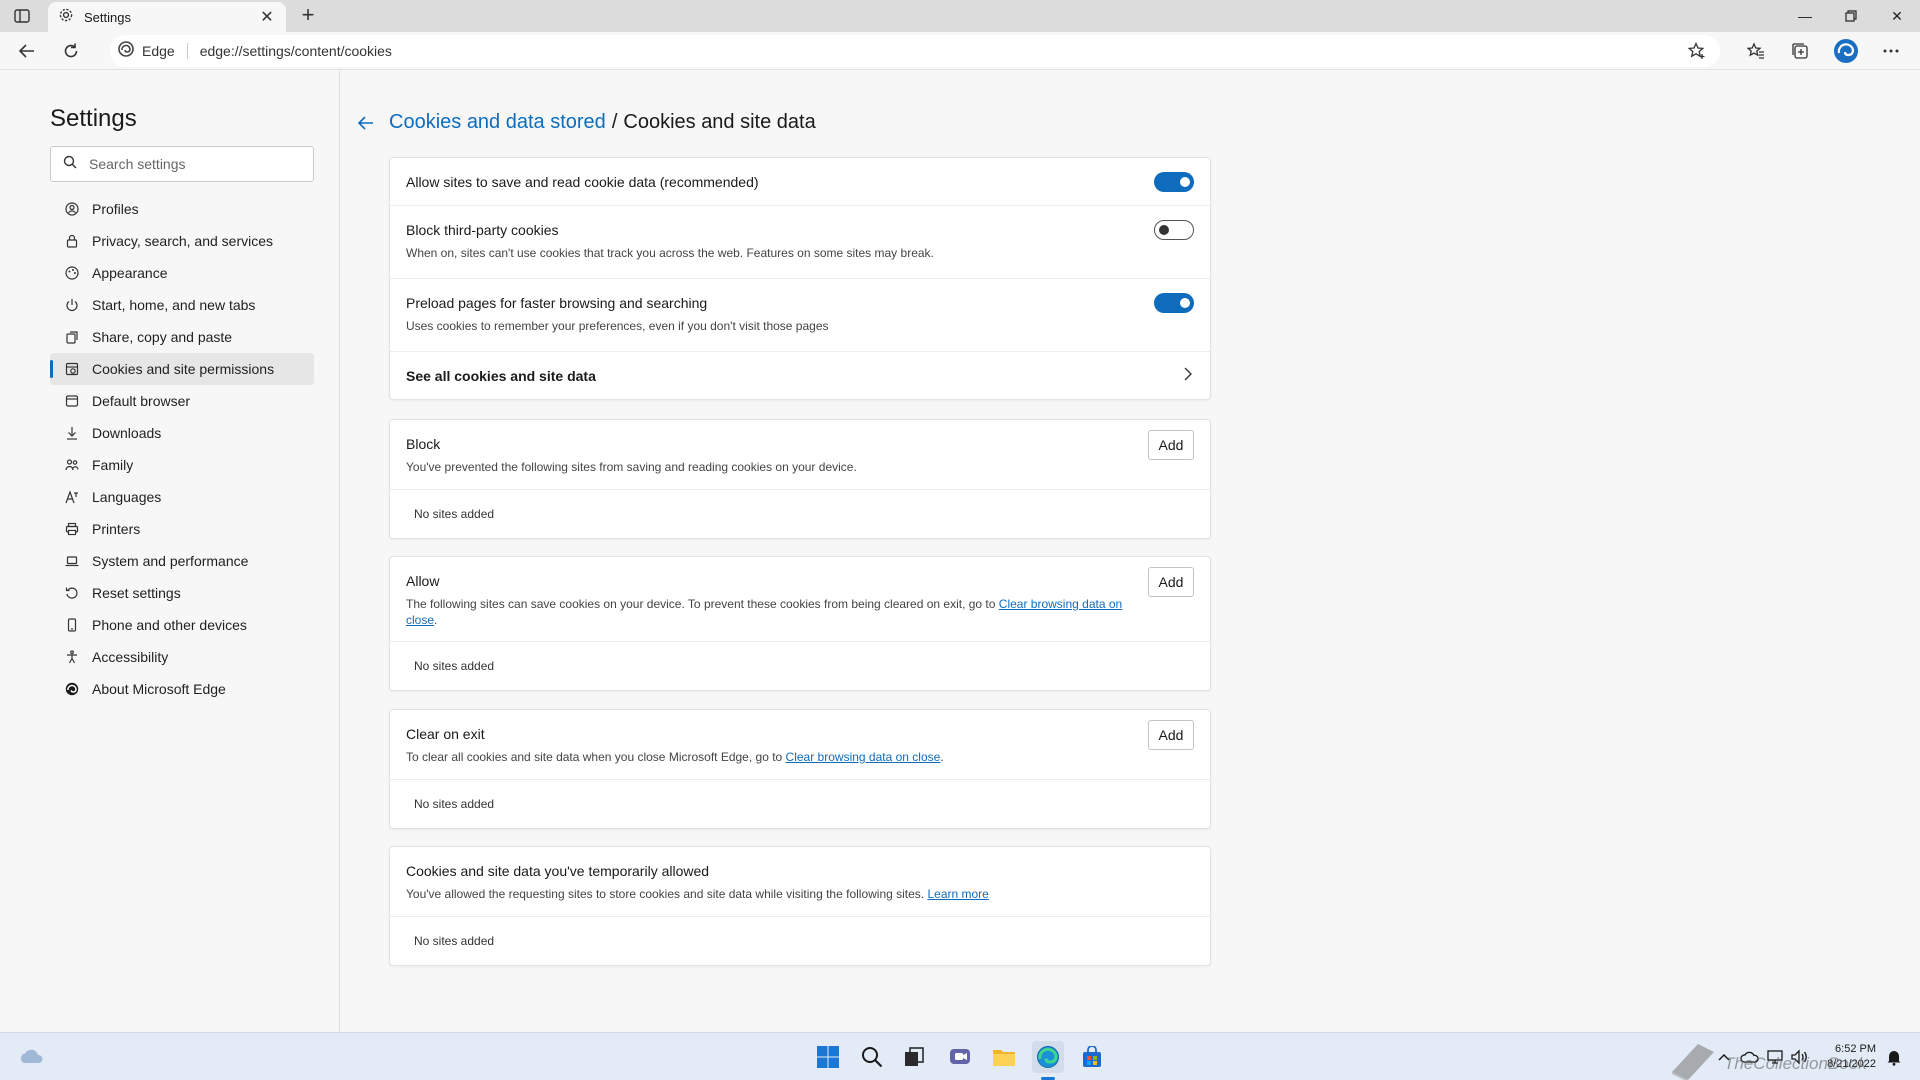 The image size is (1920, 1080). Describe the element at coordinates (1800, 51) in the screenshot. I see `collections-icon` at that location.